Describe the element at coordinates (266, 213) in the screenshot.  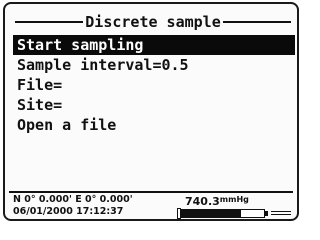
I see `battery-tip` at that location.